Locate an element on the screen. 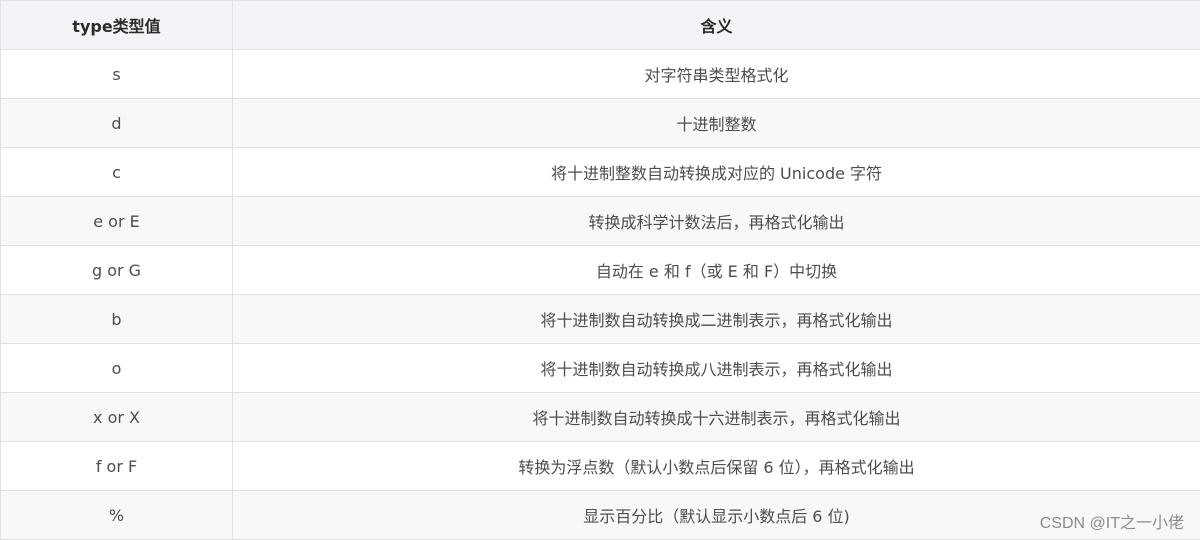 This screenshot has width=1200, height=540. table-row: d 十进制整数 is located at coordinates (600, 123).